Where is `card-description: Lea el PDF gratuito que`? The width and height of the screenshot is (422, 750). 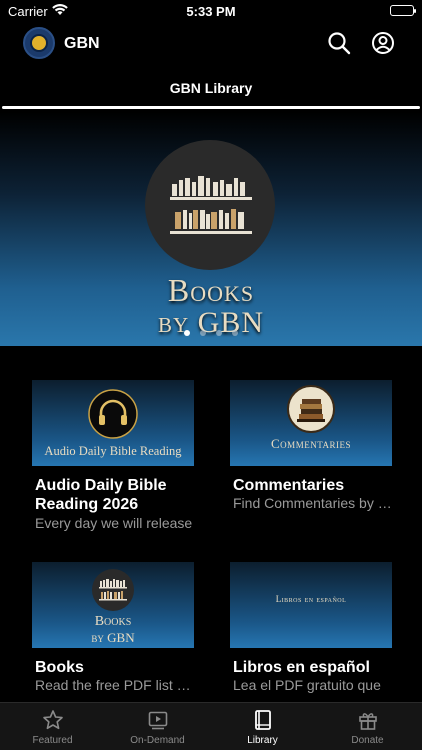 card-description: Lea el PDF gratuito que is located at coordinates (307, 685).